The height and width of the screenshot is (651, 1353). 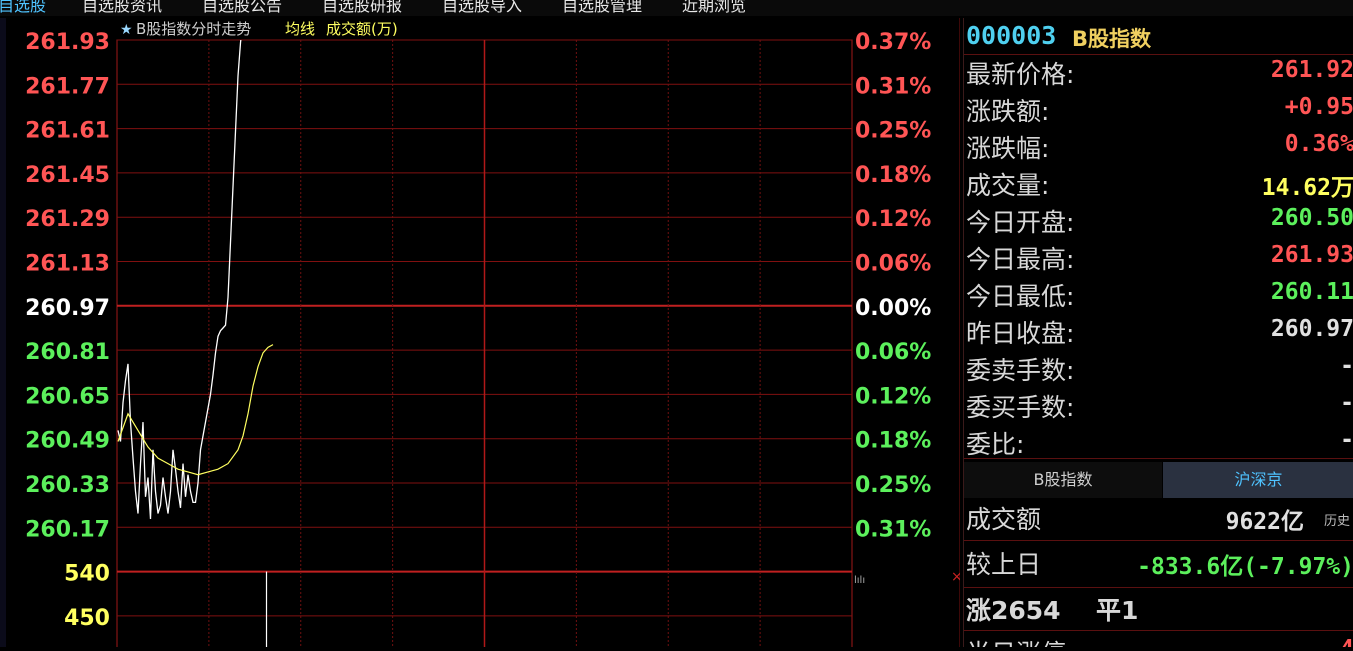 What do you see at coordinates (362, 29) in the screenshot?
I see `chart-header-amount: 成交额(万)` at bounding box center [362, 29].